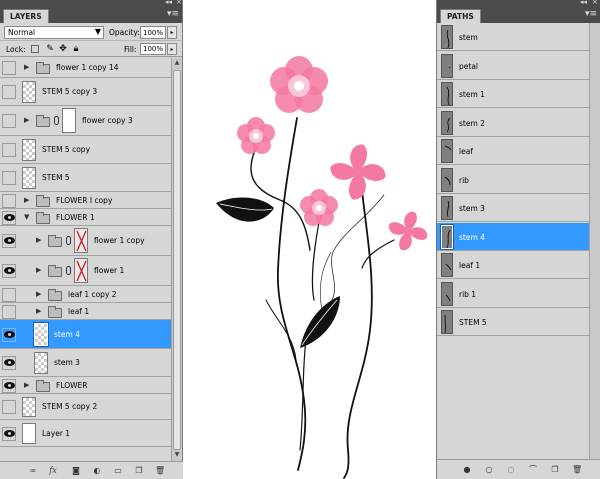  Describe the element at coordinates (513, 322) in the screenshot. I see `path-row: STEM 5` at that location.